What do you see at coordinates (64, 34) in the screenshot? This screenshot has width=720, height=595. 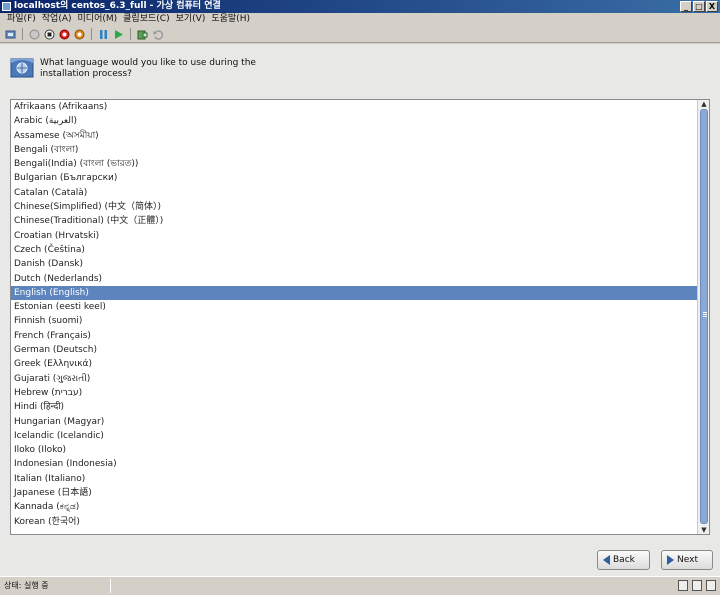 I see `shutdown-icon` at bounding box center [64, 34].